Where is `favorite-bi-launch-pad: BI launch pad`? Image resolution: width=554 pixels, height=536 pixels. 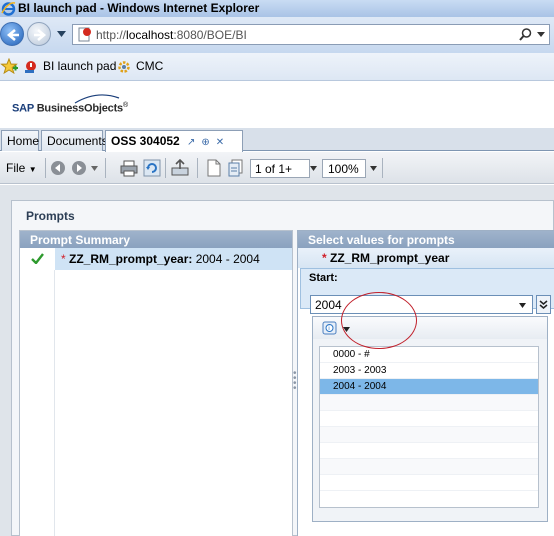 favorite-bi-launch-pad: BI launch pad is located at coordinates (70, 66).